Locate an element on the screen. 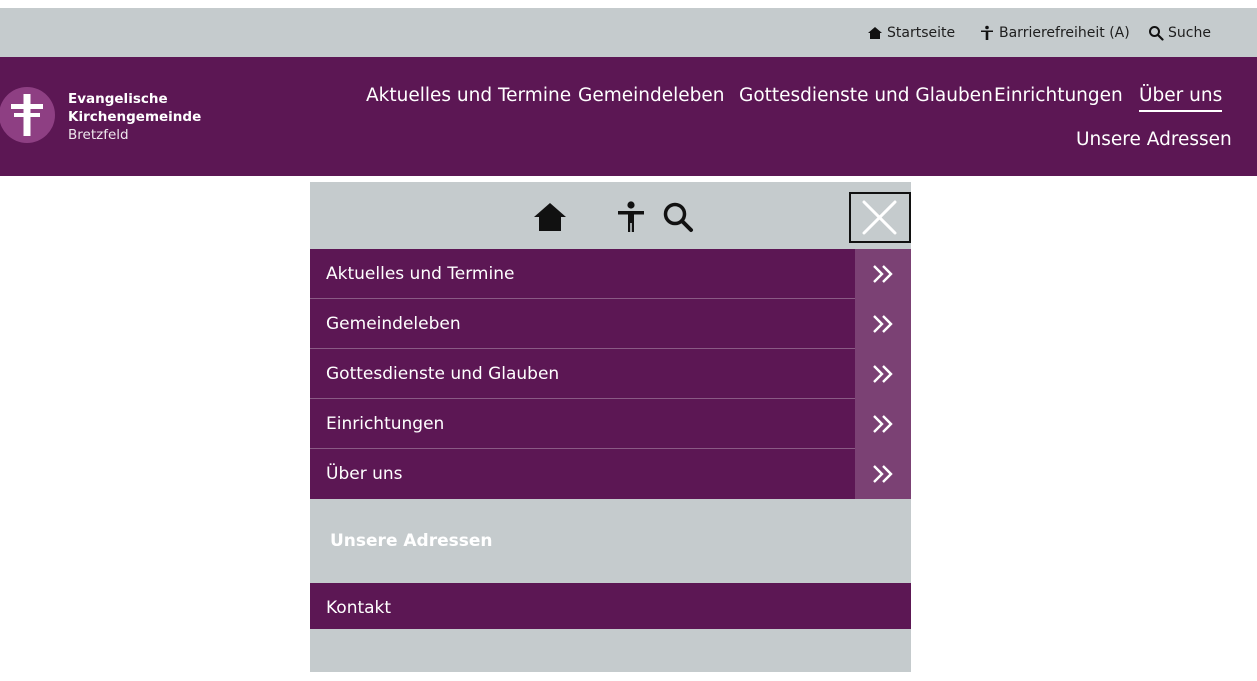 Image resolution: width=1257 pixels, height=681 pixels. mobile-menu-item-label: Gemeindeleben is located at coordinates (393, 324).